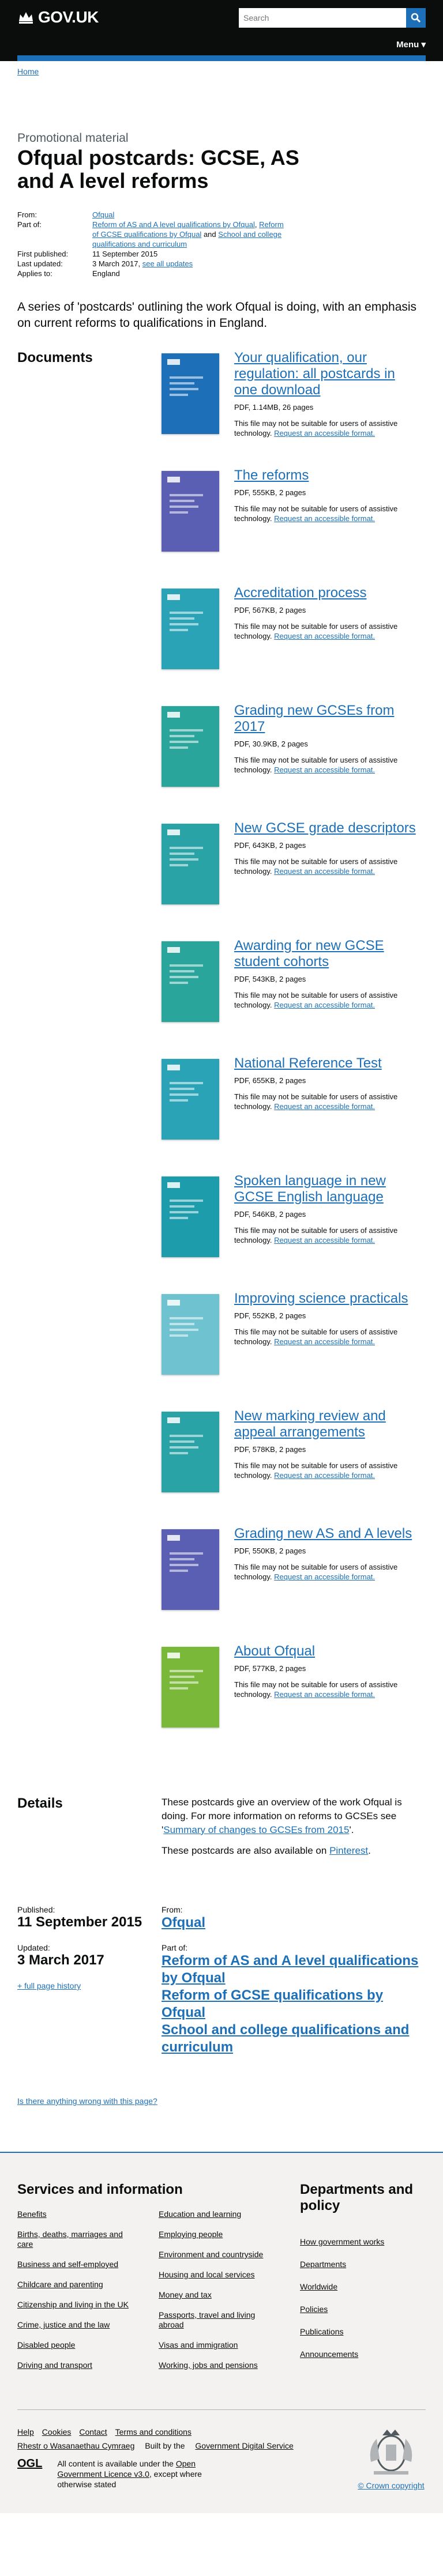 The width and height of the screenshot is (443, 2576). Describe the element at coordinates (343, 2264) in the screenshot. I see `footer-department-link: Departments` at that location.